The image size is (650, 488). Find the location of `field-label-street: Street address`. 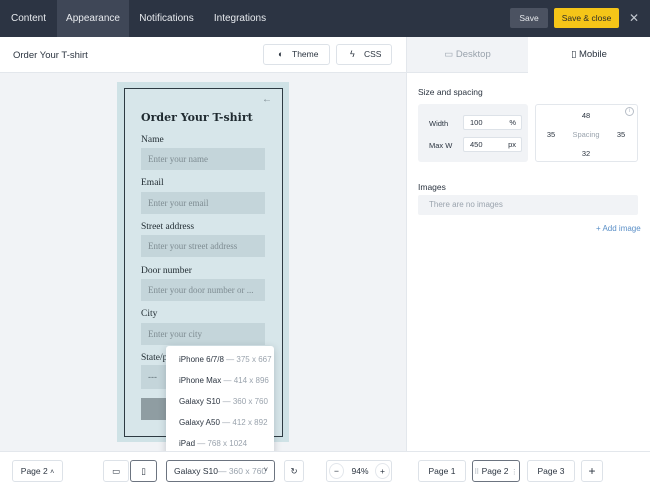

field-label-street: Street address is located at coordinates (168, 227).